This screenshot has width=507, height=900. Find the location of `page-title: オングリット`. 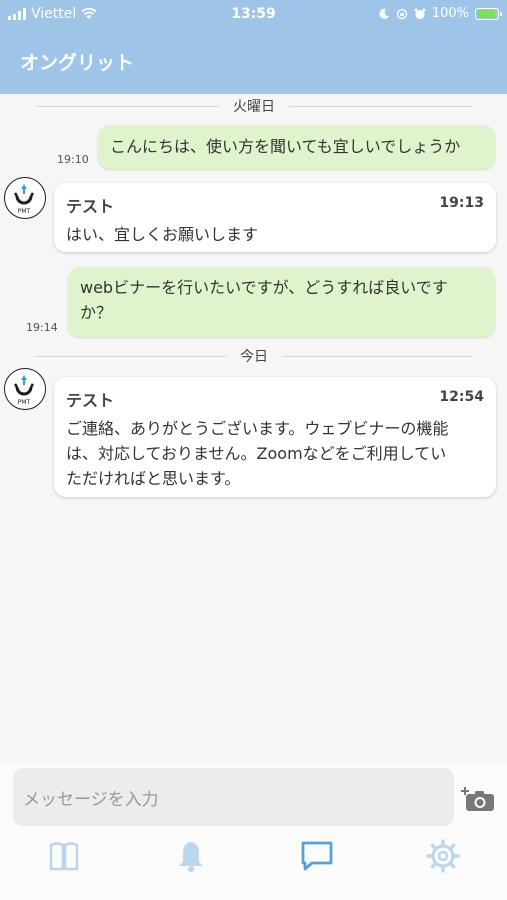

page-title: オングリット is located at coordinates (77, 63).